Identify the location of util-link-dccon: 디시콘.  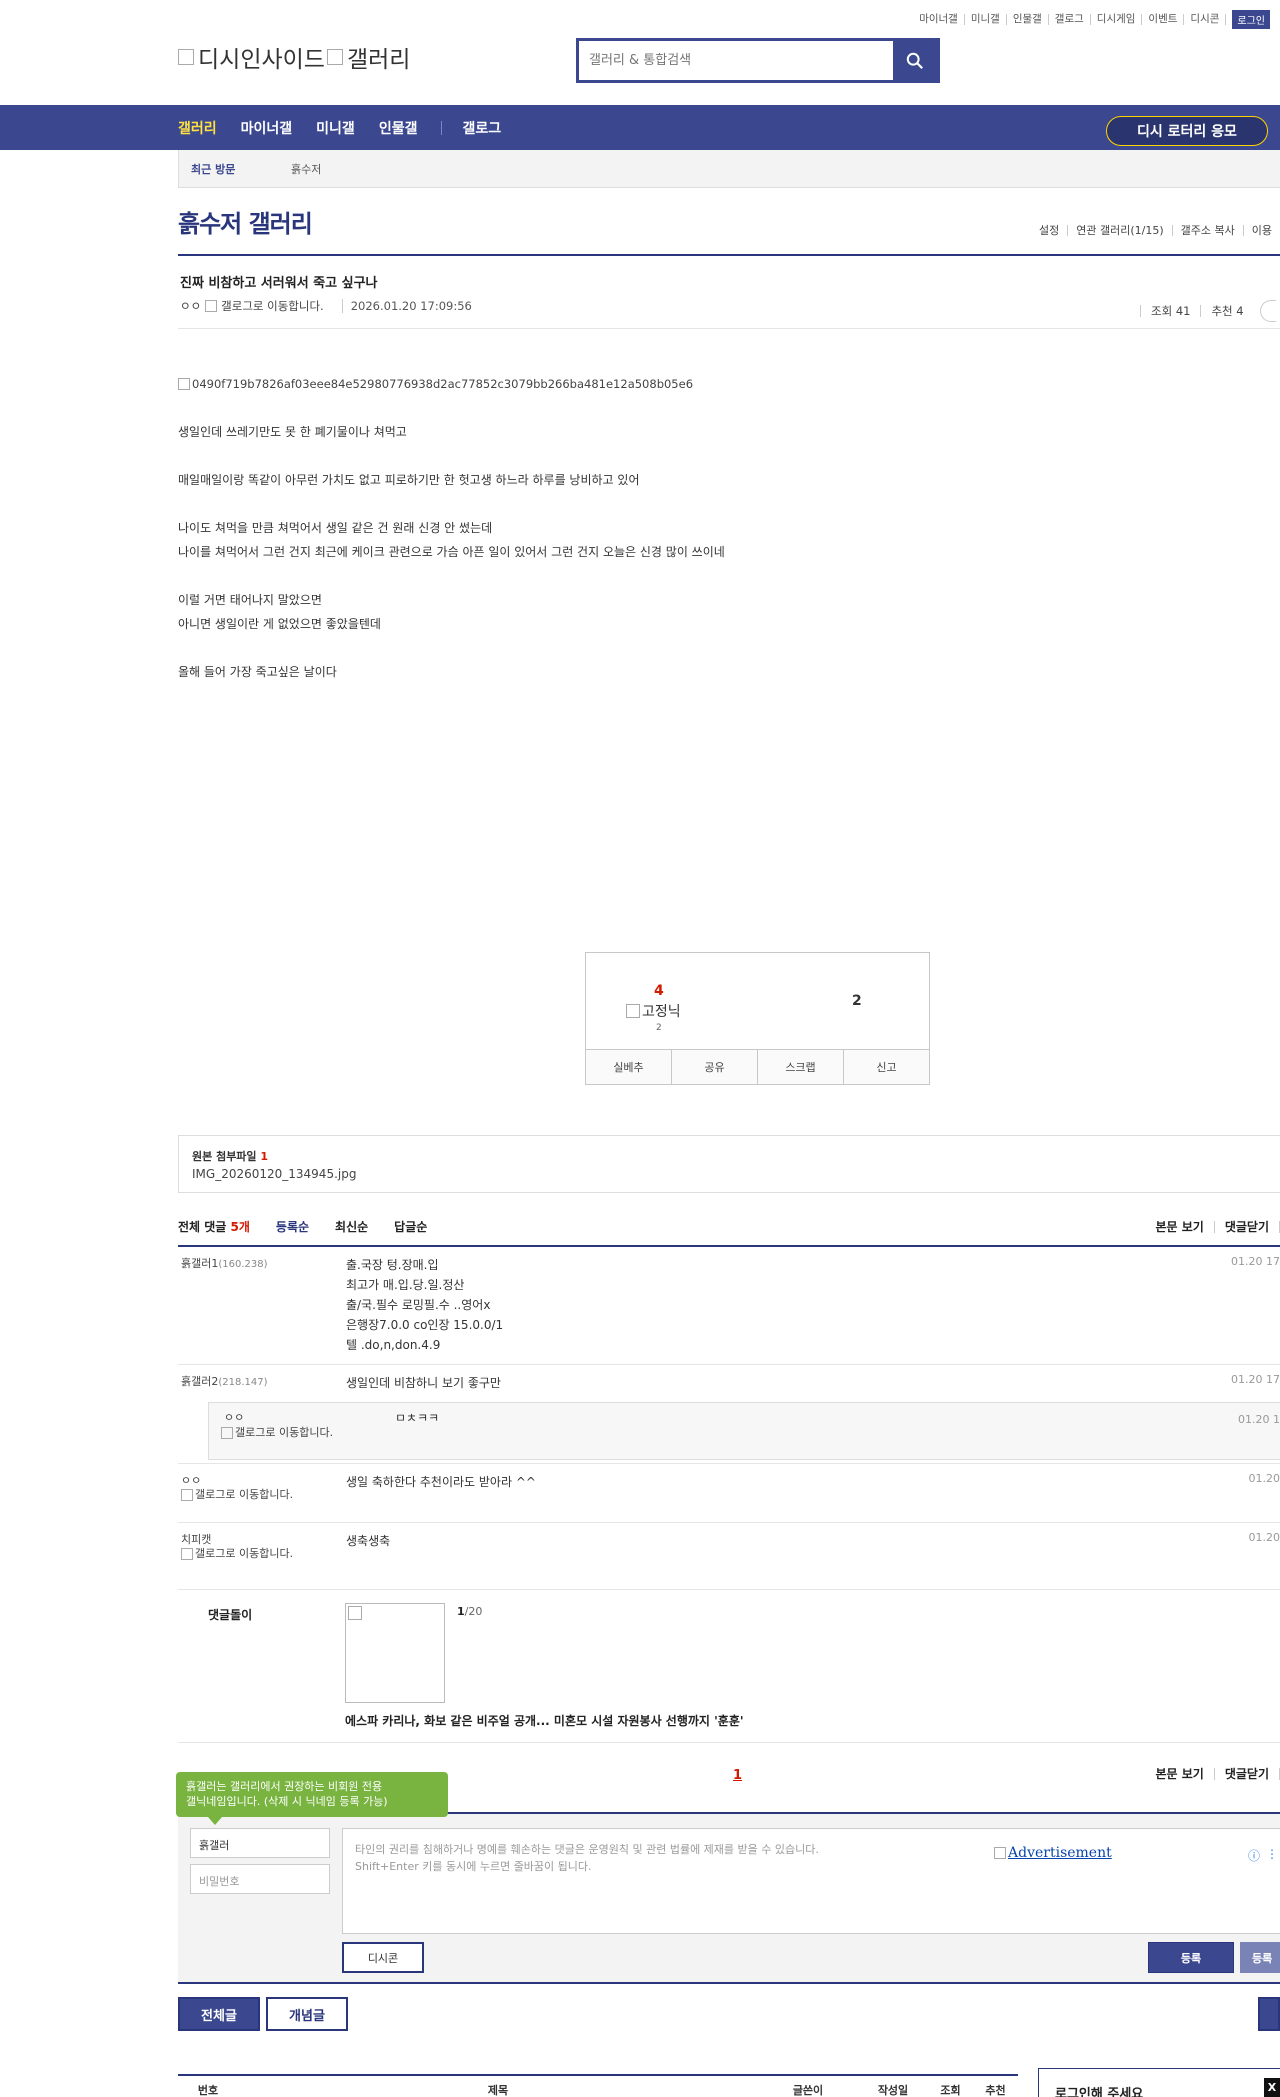
(1205, 19).